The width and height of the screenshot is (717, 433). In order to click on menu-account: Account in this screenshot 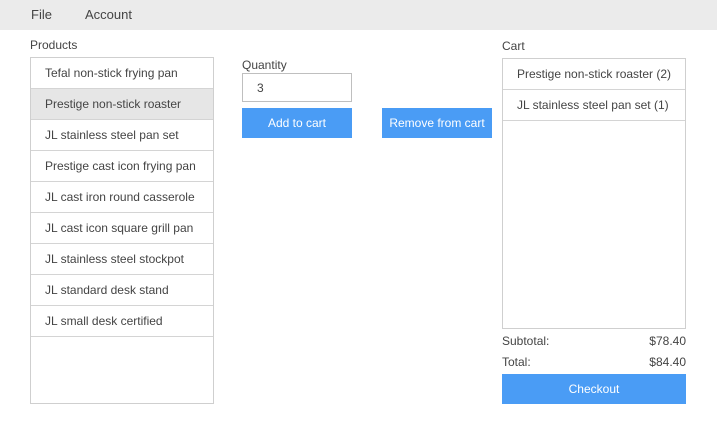, I will do `click(108, 14)`.